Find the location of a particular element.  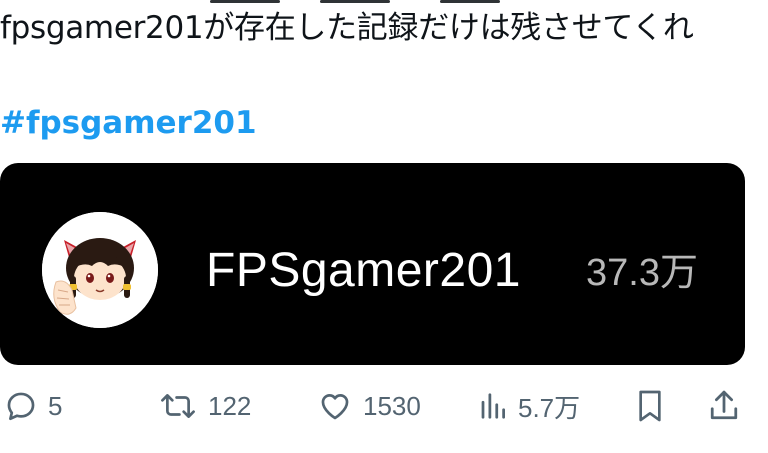

channel-avatar is located at coordinates (100, 270).